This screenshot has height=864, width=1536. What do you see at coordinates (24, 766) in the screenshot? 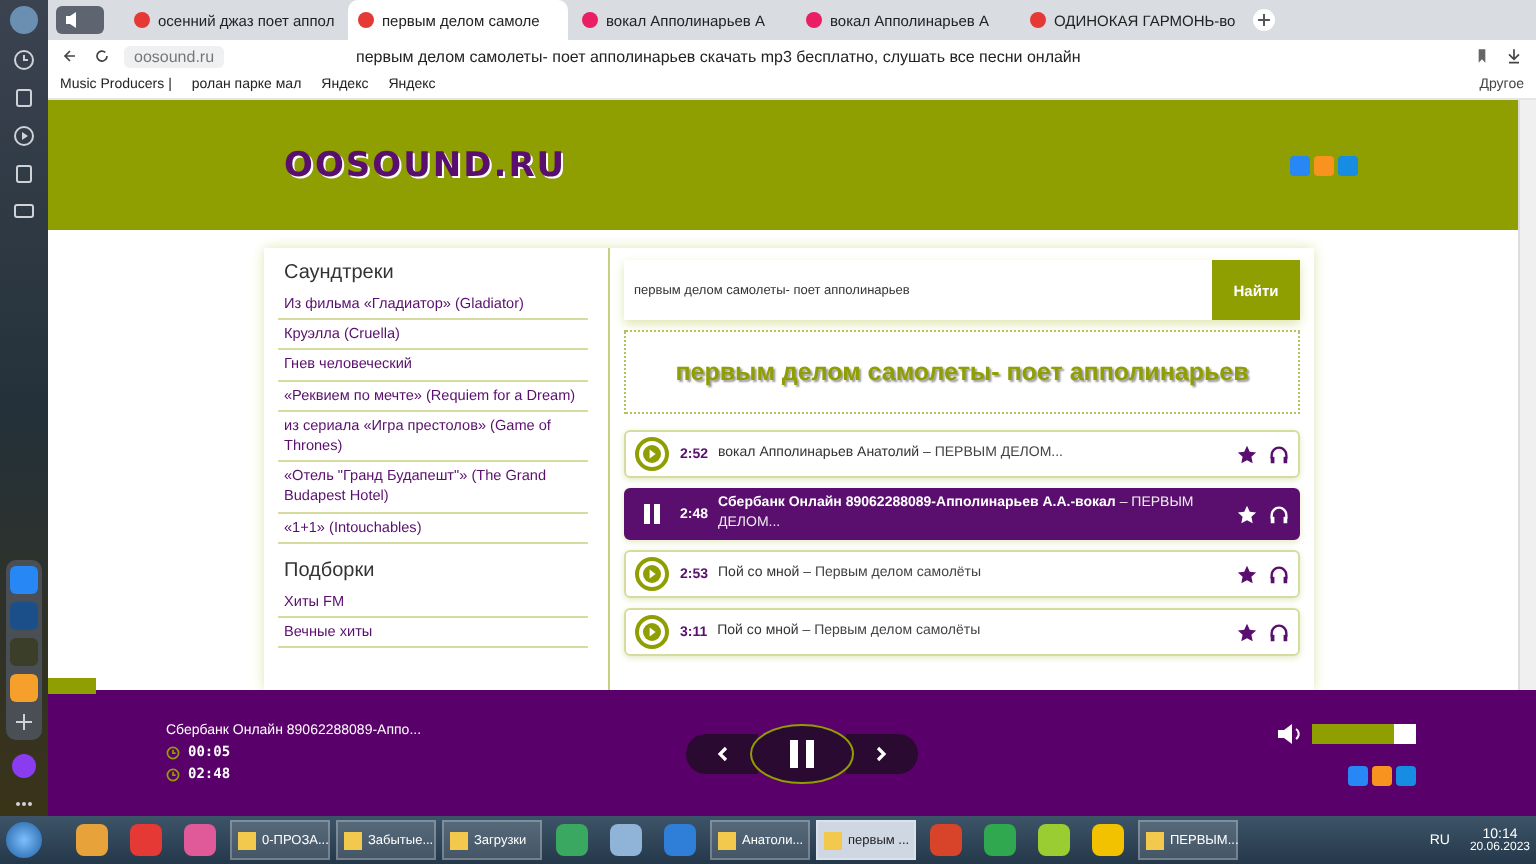
I see `assistant-icon` at bounding box center [24, 766].